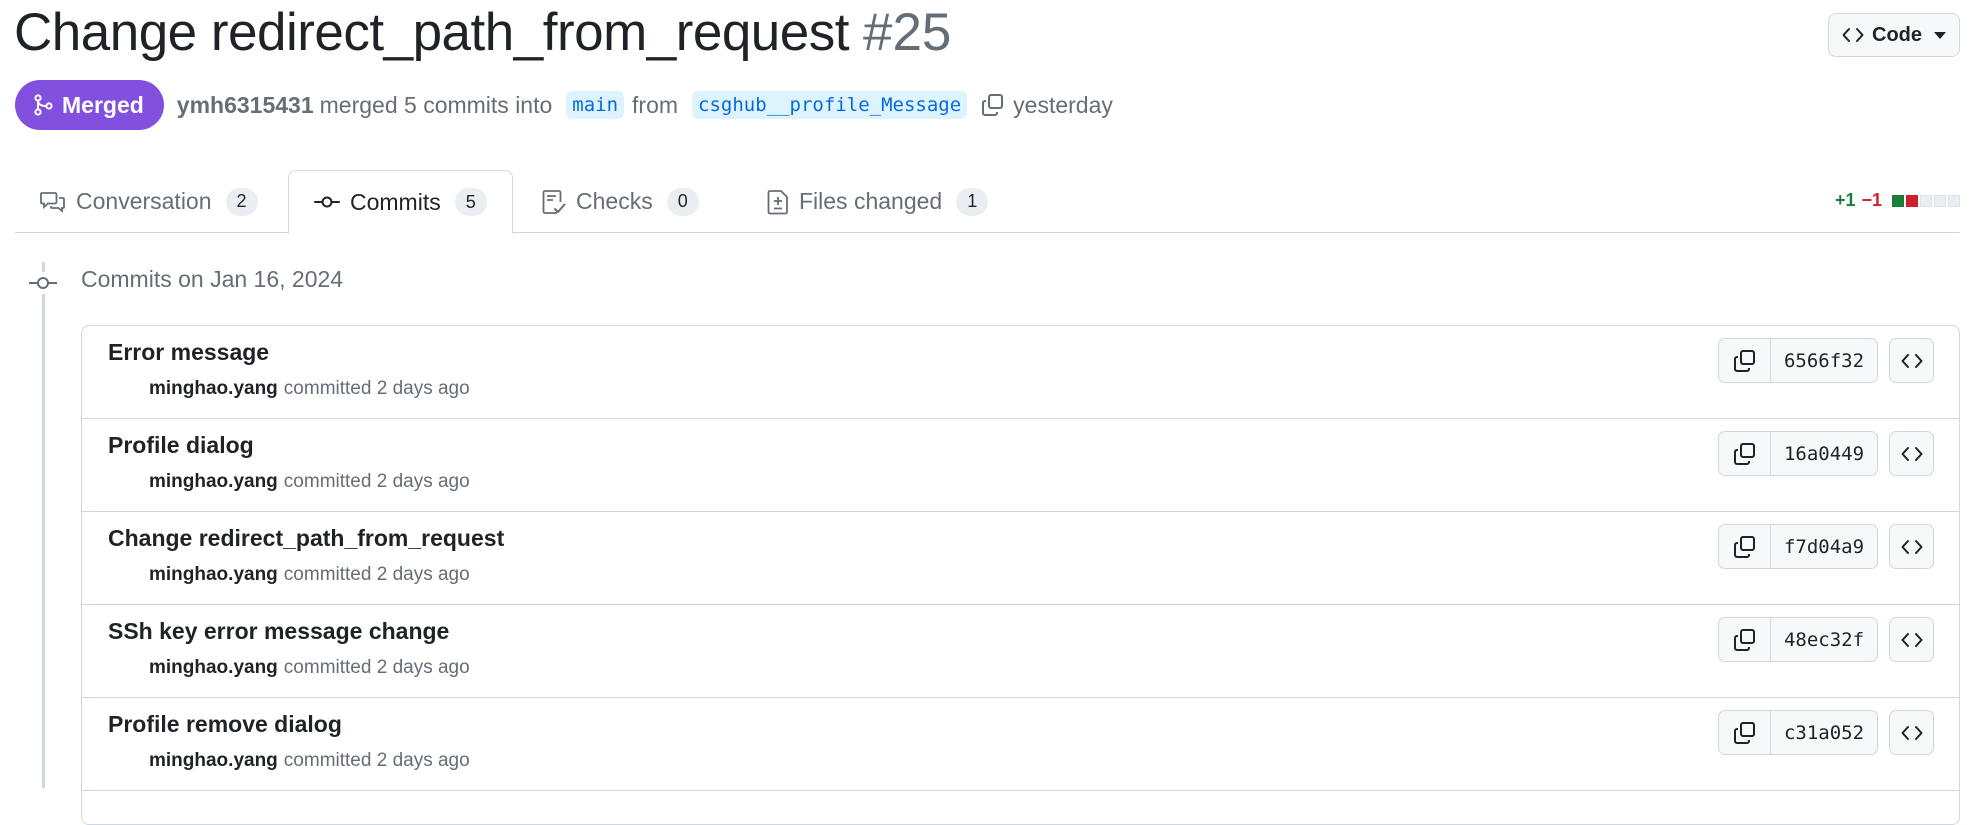 This screenshot has width=1978, height=825. Describe the element at coordinates (1824, 639) in the screenshot. I see `commit-sha-link: 48ec32f` at that location.